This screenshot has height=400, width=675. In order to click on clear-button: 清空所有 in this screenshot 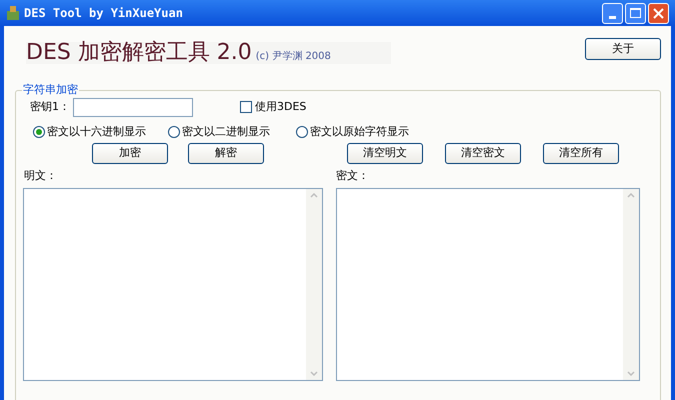, I will do `click(581, 153)`.